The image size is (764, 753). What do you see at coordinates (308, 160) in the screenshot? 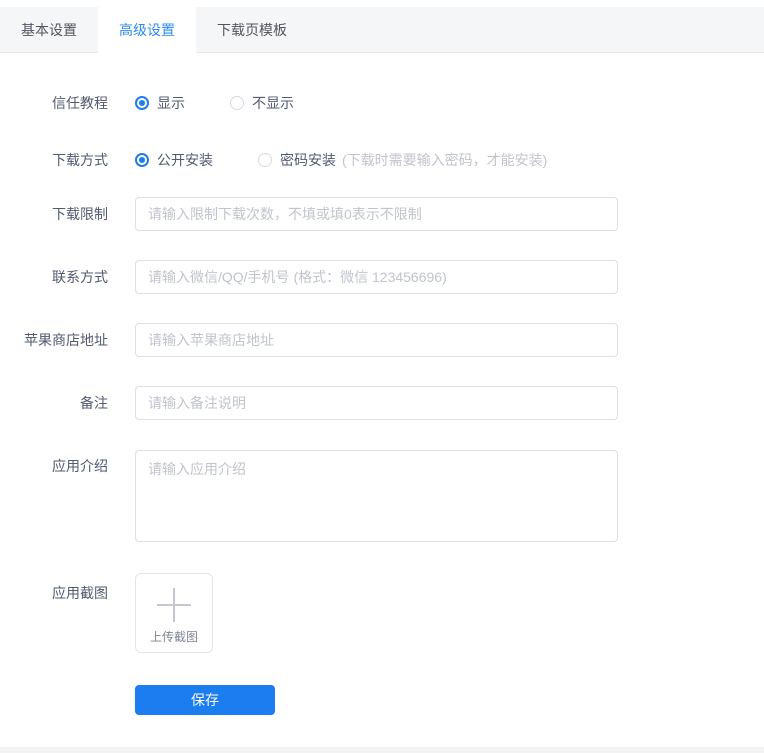
I see `password-install-label: 密码安装` at bounding box center [308, 160].